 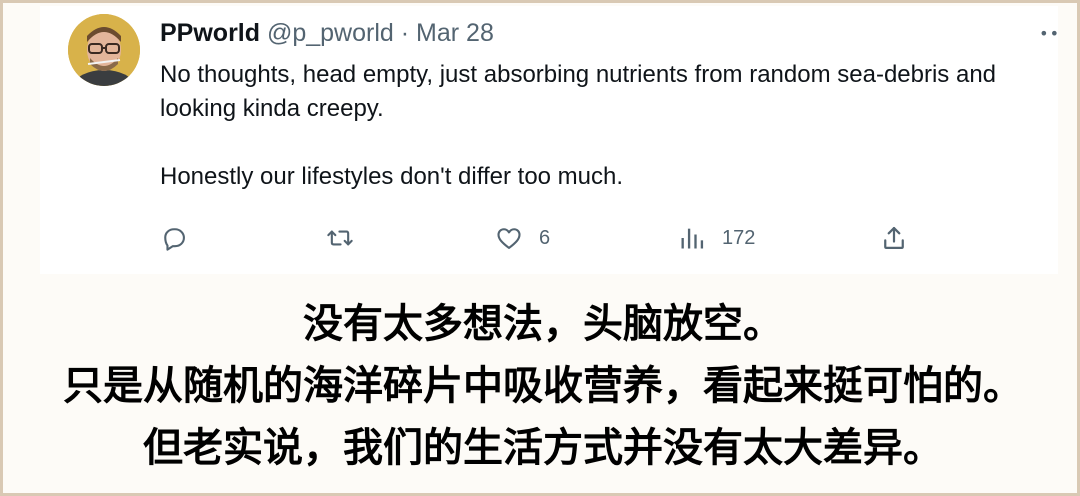 I want to click on caption-line-2: 只是从随机的海洋碎片中吸收营养，看起来挺可怕的。, so click(x=543, y=386).